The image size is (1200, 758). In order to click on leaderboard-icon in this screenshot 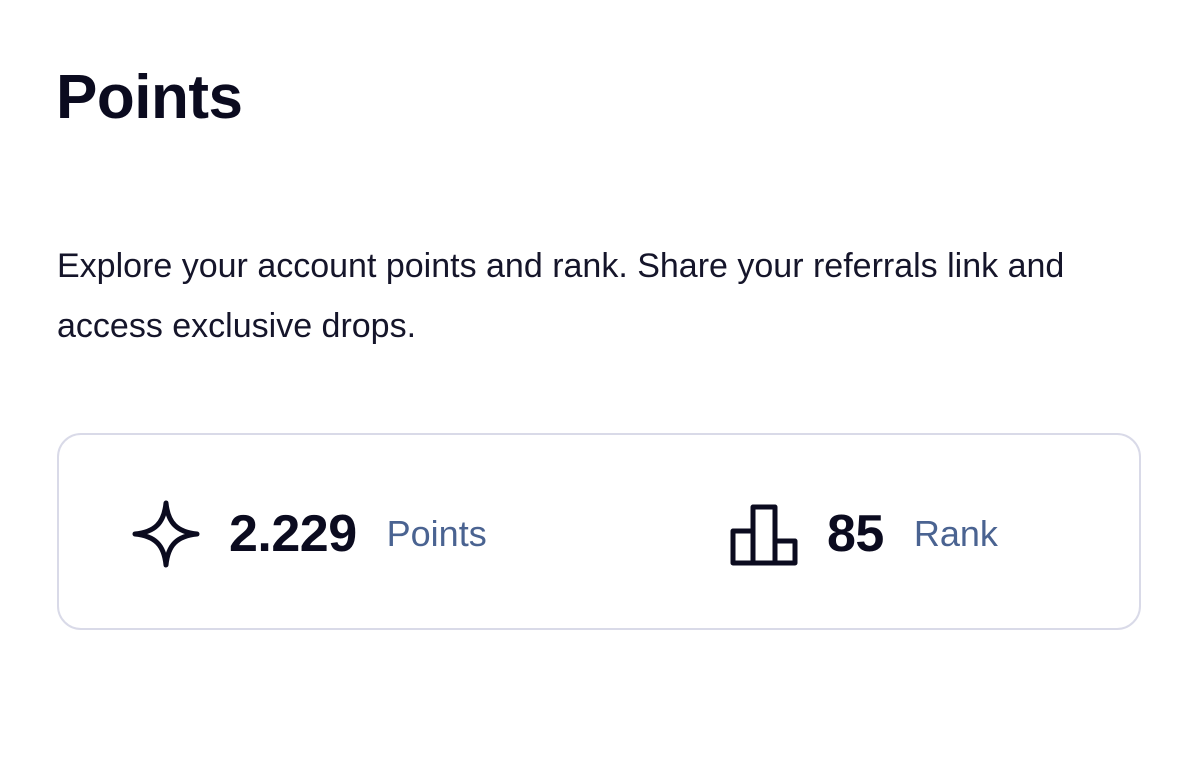, I will do `click(764, 534)`.